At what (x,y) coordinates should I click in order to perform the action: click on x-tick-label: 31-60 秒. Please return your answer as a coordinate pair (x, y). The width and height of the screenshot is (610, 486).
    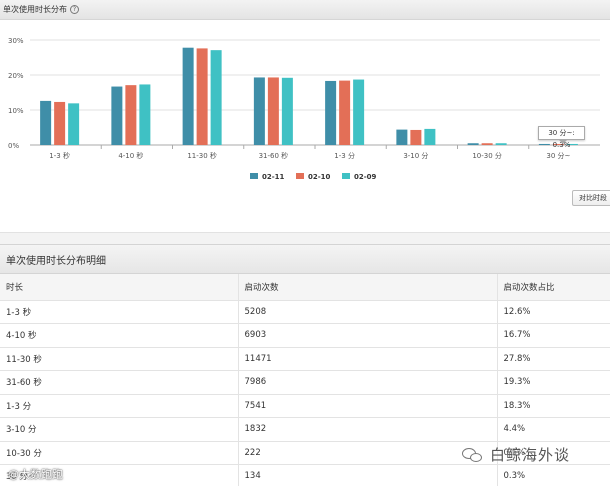
    Looking at the image, I should click on (274, 155).